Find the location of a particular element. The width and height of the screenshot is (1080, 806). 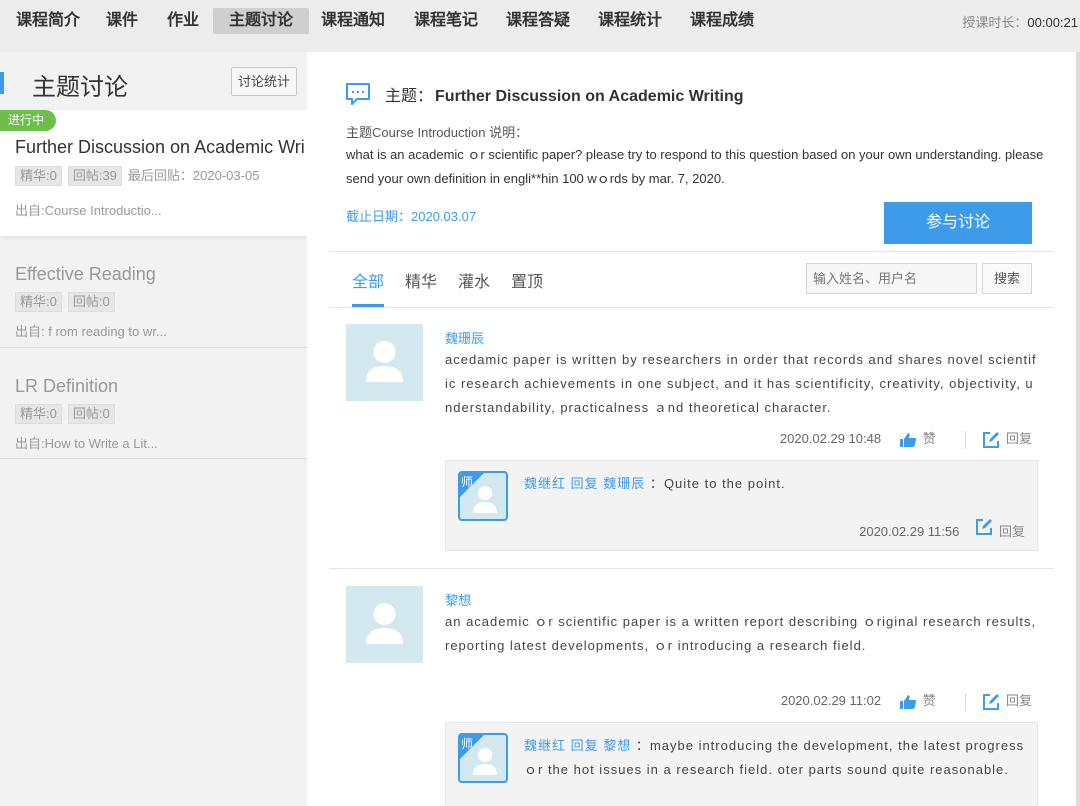

topic-title: Effective Reading is located at coordinates (160, 274).